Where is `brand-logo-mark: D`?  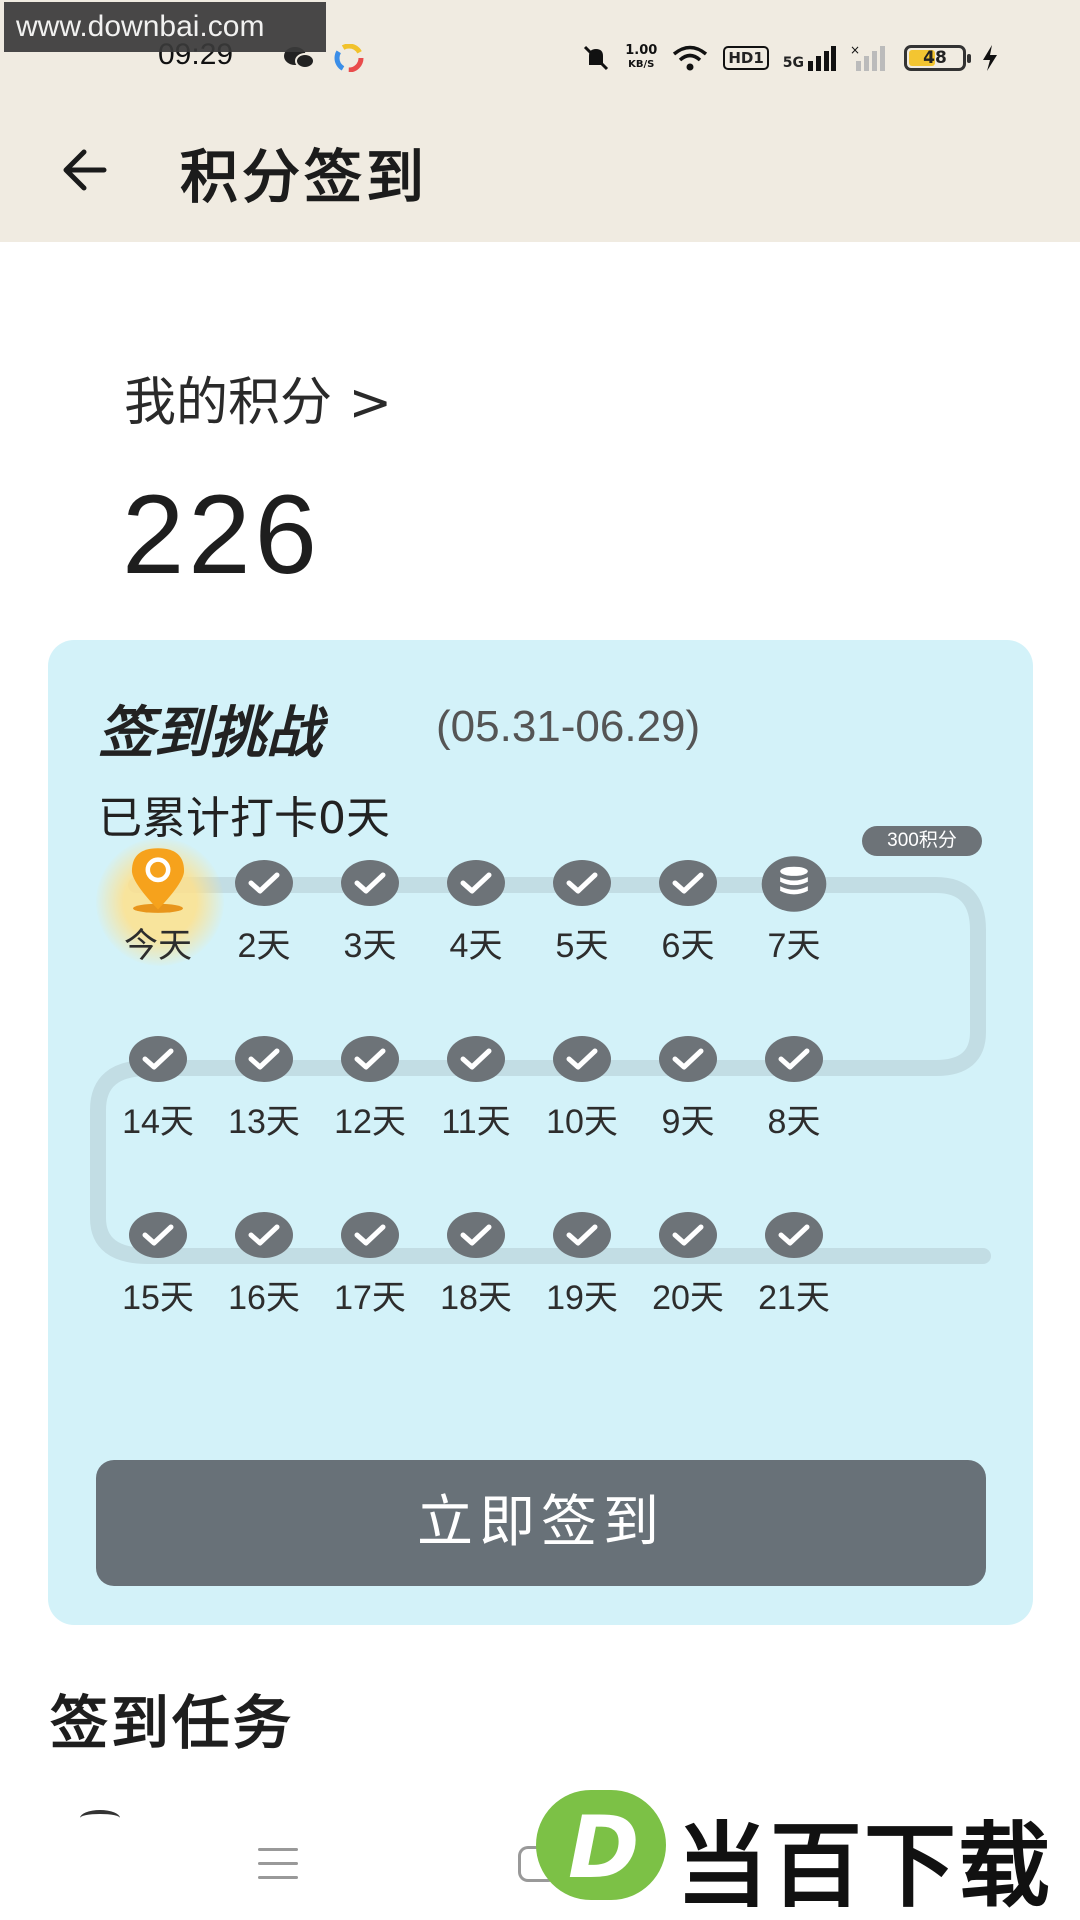
brand-logo-mark: D is located at coordinates (601, 1845).